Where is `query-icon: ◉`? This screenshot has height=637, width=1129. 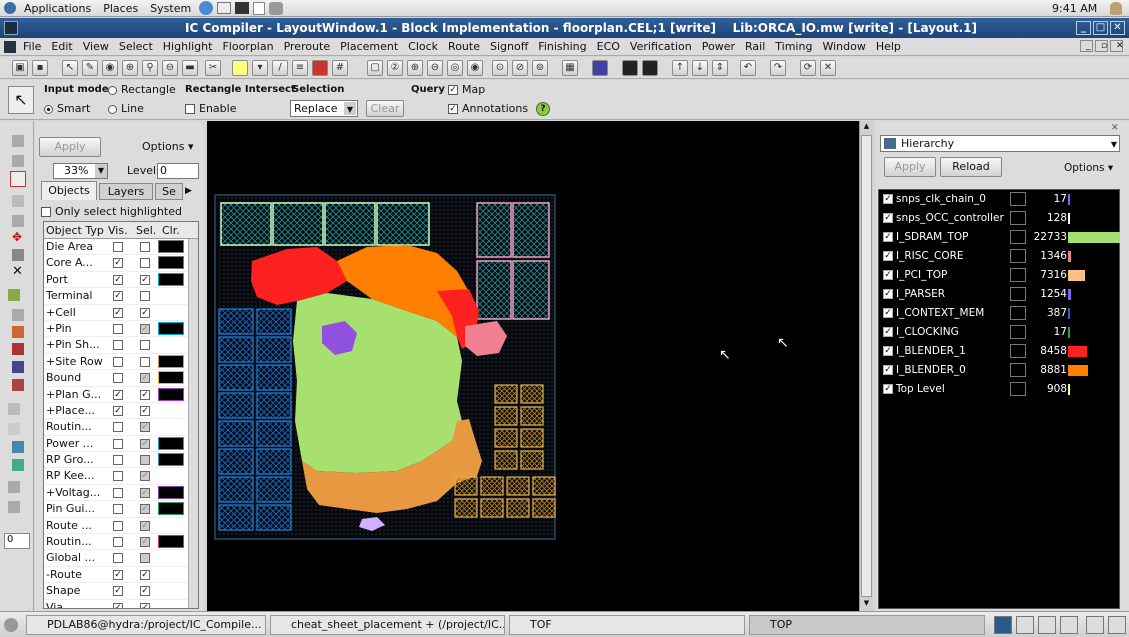
query-icon: ◉ is located at coordinates (110, 68).